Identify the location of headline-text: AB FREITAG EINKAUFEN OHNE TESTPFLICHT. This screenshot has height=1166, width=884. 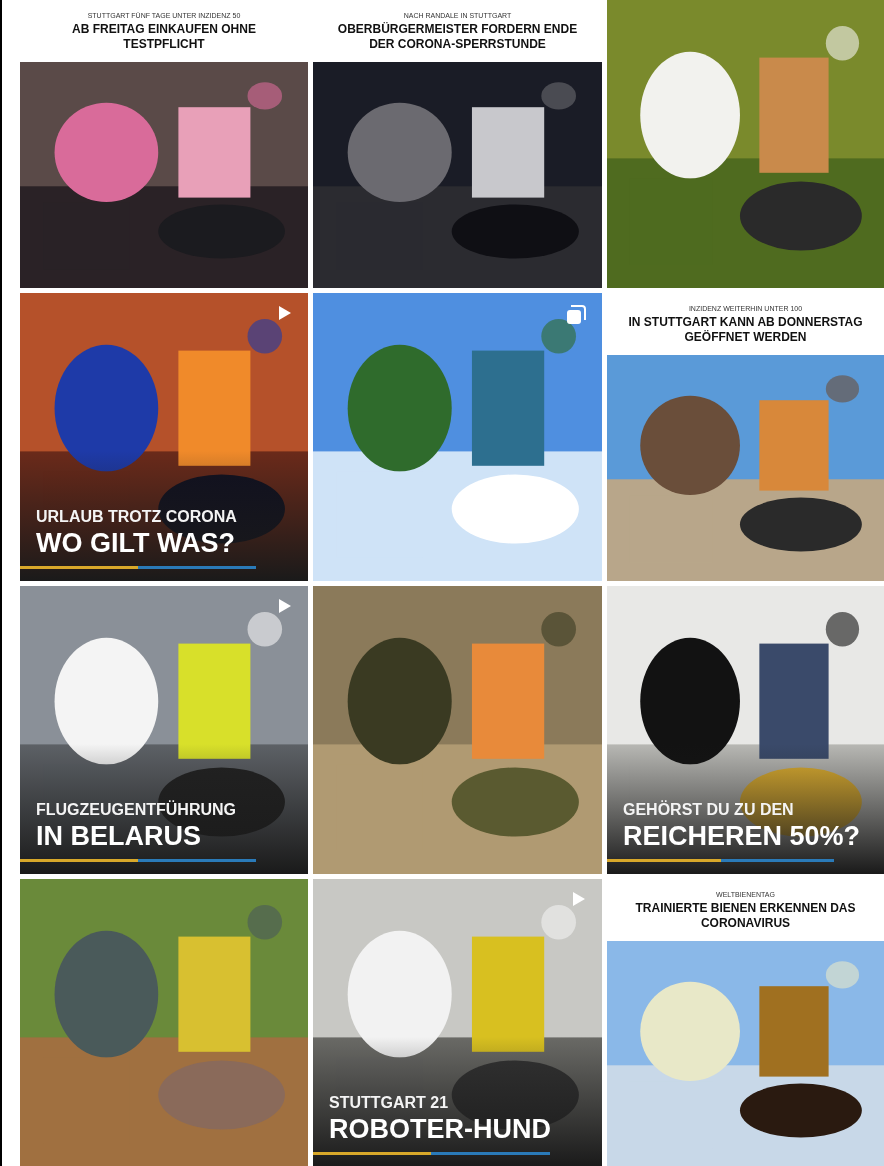
(164, 36).